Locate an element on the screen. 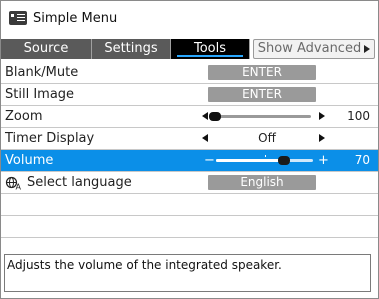 The height and width of the screenshot is (299, 379). menu-row-timer-display: Timer Display Off is located at coordinates (189, 139).